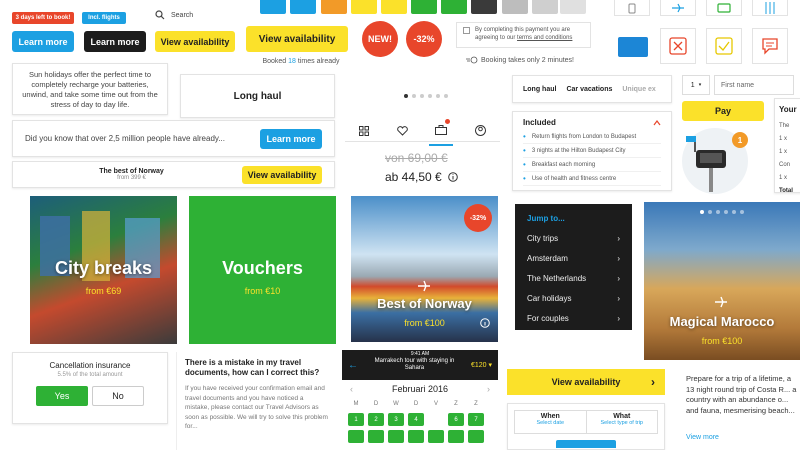 The image size is (800, 450). I want to click on view-availability-wide-button: View availability ›, so click(586, 382).